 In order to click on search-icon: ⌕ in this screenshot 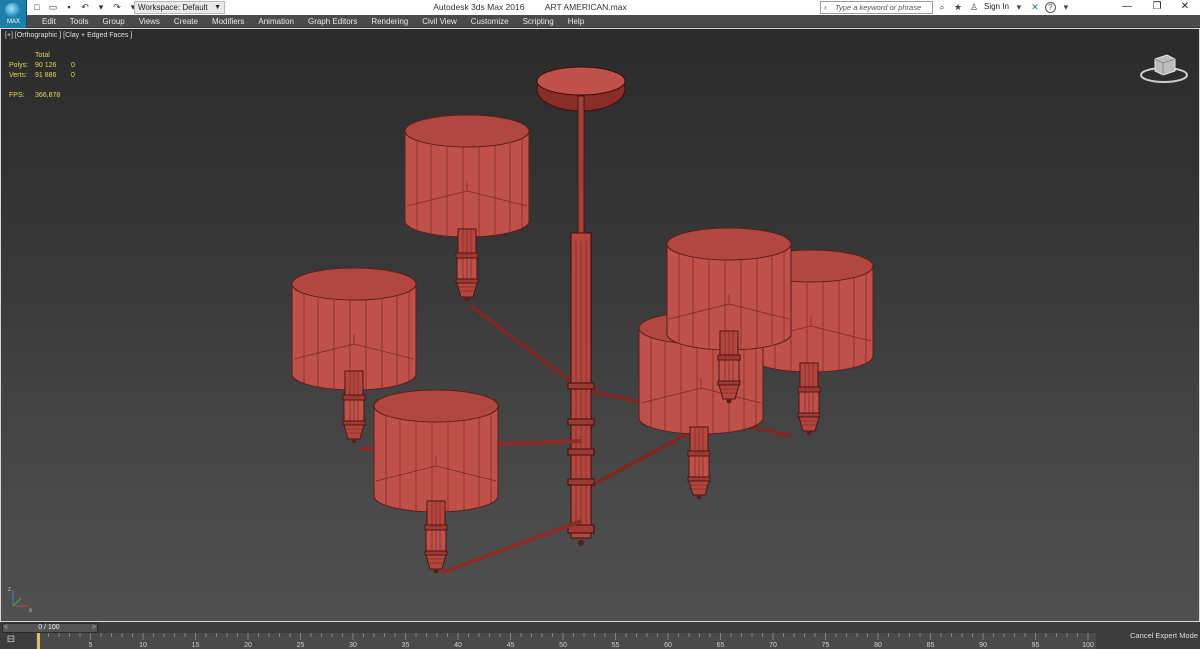, I will do `click(942, 7)`.